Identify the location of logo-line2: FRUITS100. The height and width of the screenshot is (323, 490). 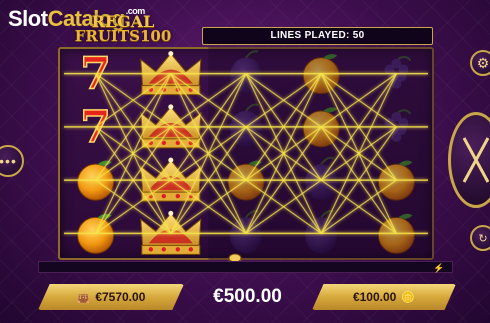
(123, 36).